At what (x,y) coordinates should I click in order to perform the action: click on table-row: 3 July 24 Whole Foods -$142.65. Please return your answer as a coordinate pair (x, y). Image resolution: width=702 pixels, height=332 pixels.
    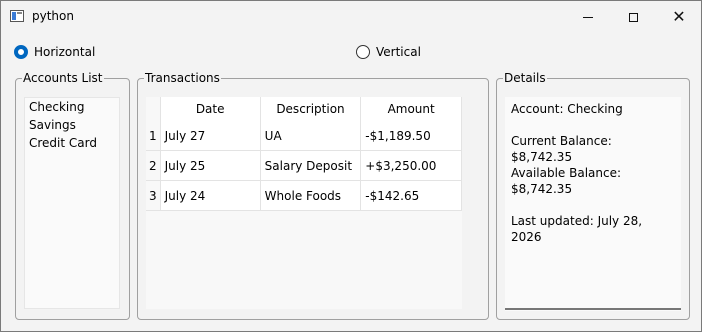
    Looking at the image, I should click on (304, 195).